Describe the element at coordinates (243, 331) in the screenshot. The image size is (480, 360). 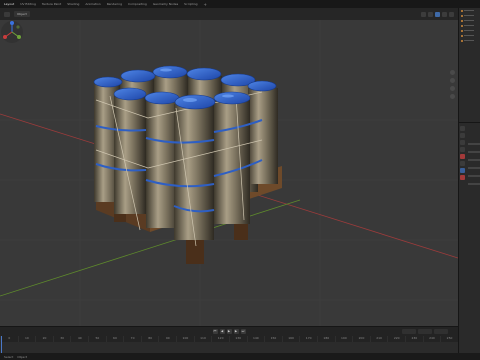
I see `jump-end-icon: ⏭` at that location.